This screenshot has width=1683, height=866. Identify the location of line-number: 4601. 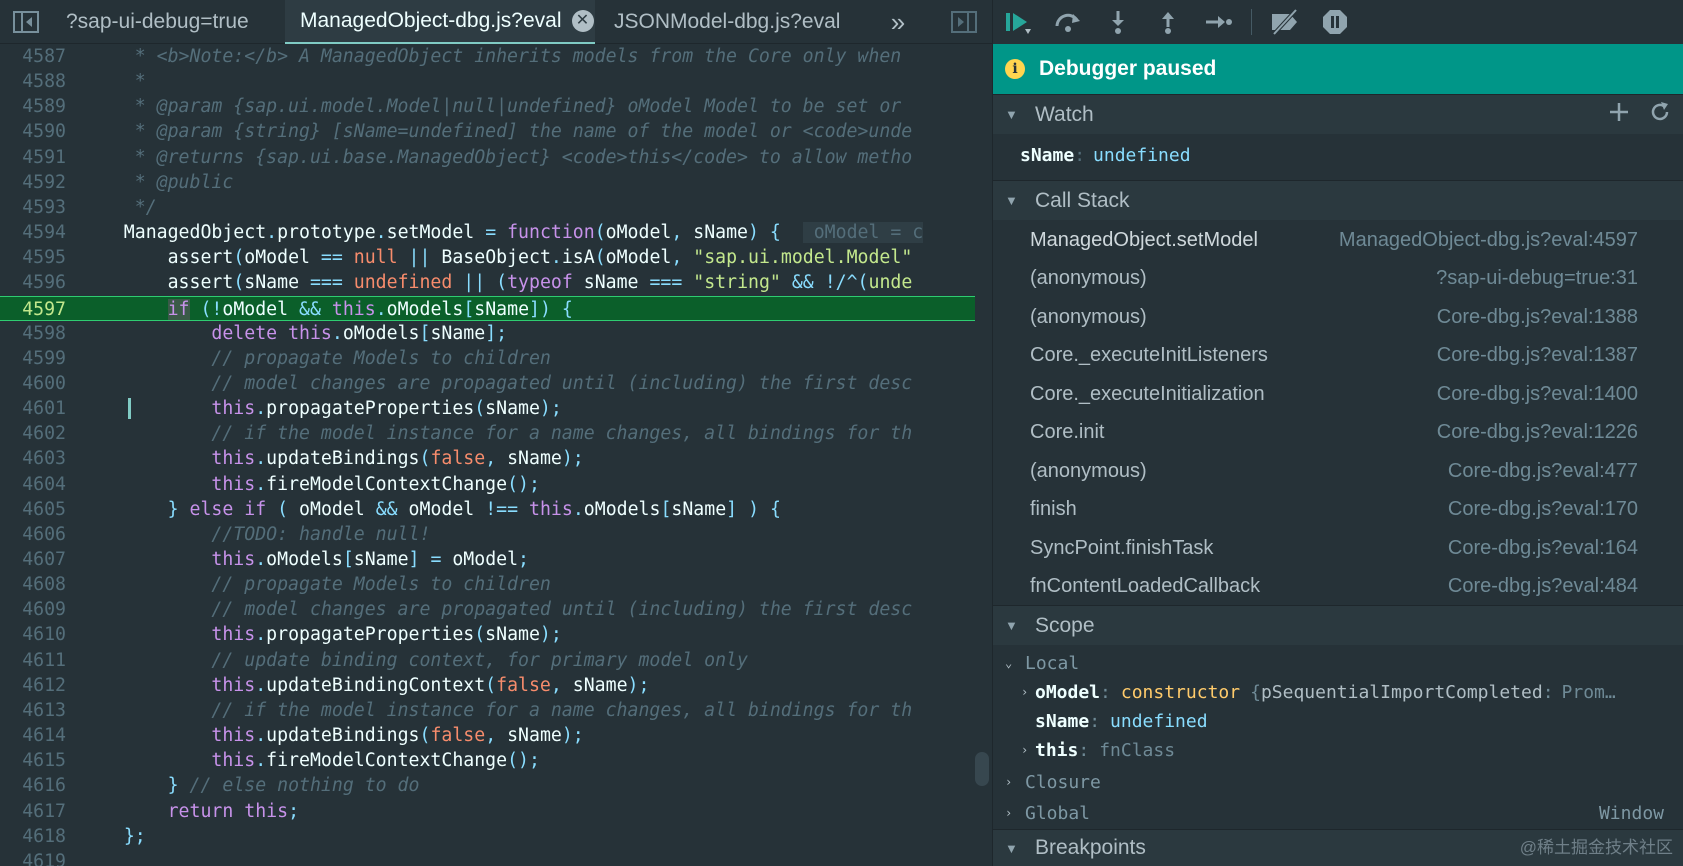
(33, 408).